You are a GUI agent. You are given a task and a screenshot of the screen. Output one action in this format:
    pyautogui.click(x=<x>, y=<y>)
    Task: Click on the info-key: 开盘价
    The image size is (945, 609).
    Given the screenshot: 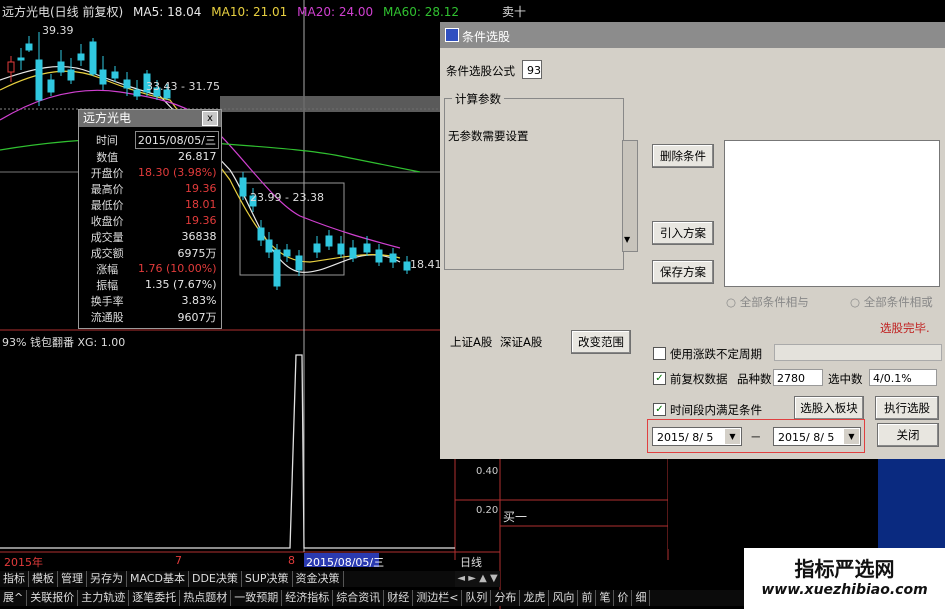 What is the action you would take?
    pyautogui.click(x=107, y=173)
    